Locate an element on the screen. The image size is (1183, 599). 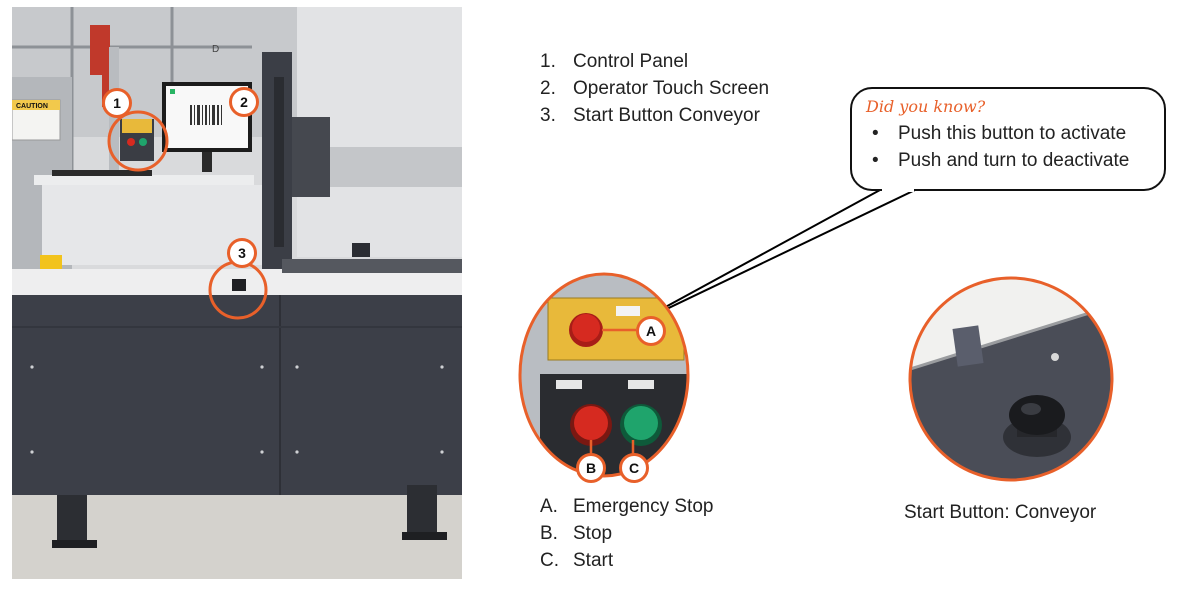
start-button is located at coordinates (641, 423).